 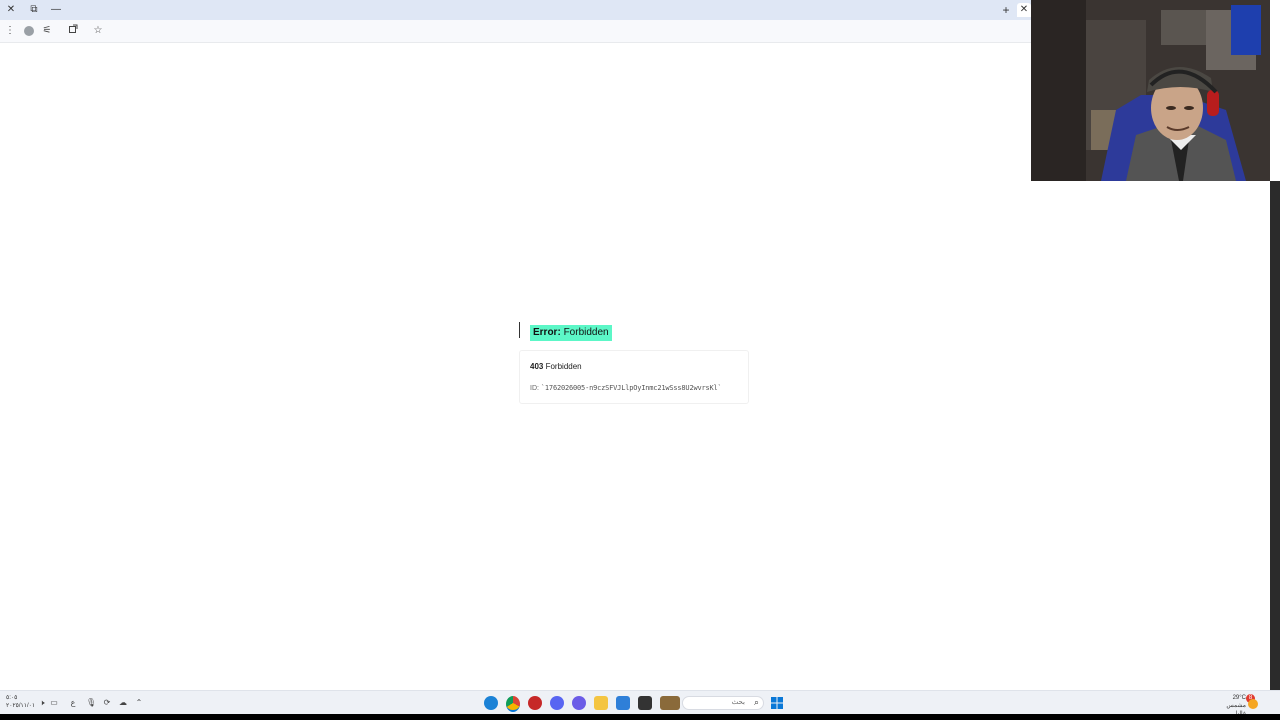 I want to click on error-highlight: Error: Forbidden, so click(x=571, y=333).